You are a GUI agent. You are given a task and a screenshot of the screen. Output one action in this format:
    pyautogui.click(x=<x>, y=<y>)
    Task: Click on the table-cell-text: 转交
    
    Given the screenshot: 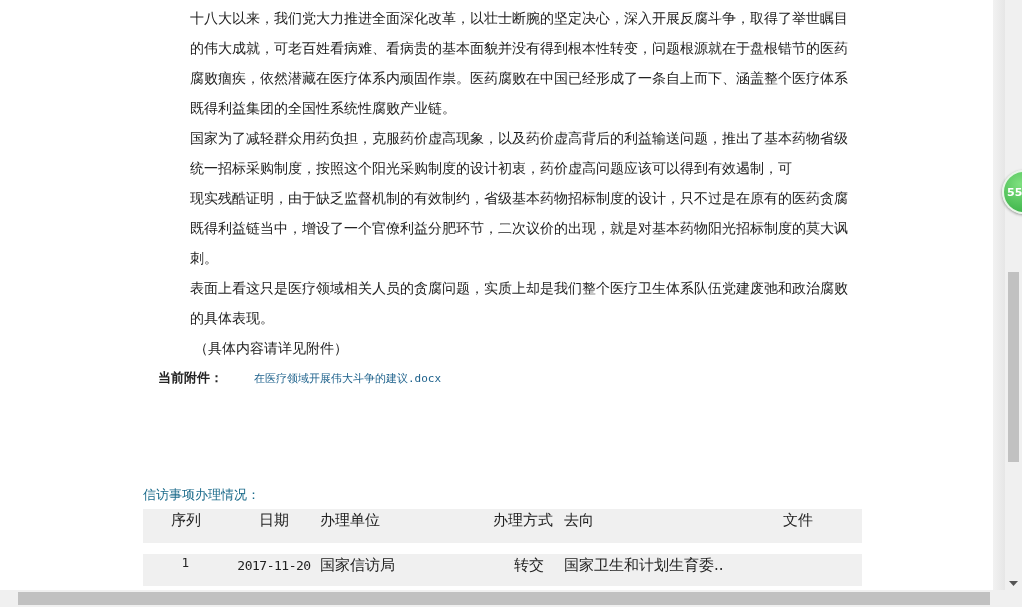 What is the action you would take?
    pyautogui.click(x=528, y=565)
    